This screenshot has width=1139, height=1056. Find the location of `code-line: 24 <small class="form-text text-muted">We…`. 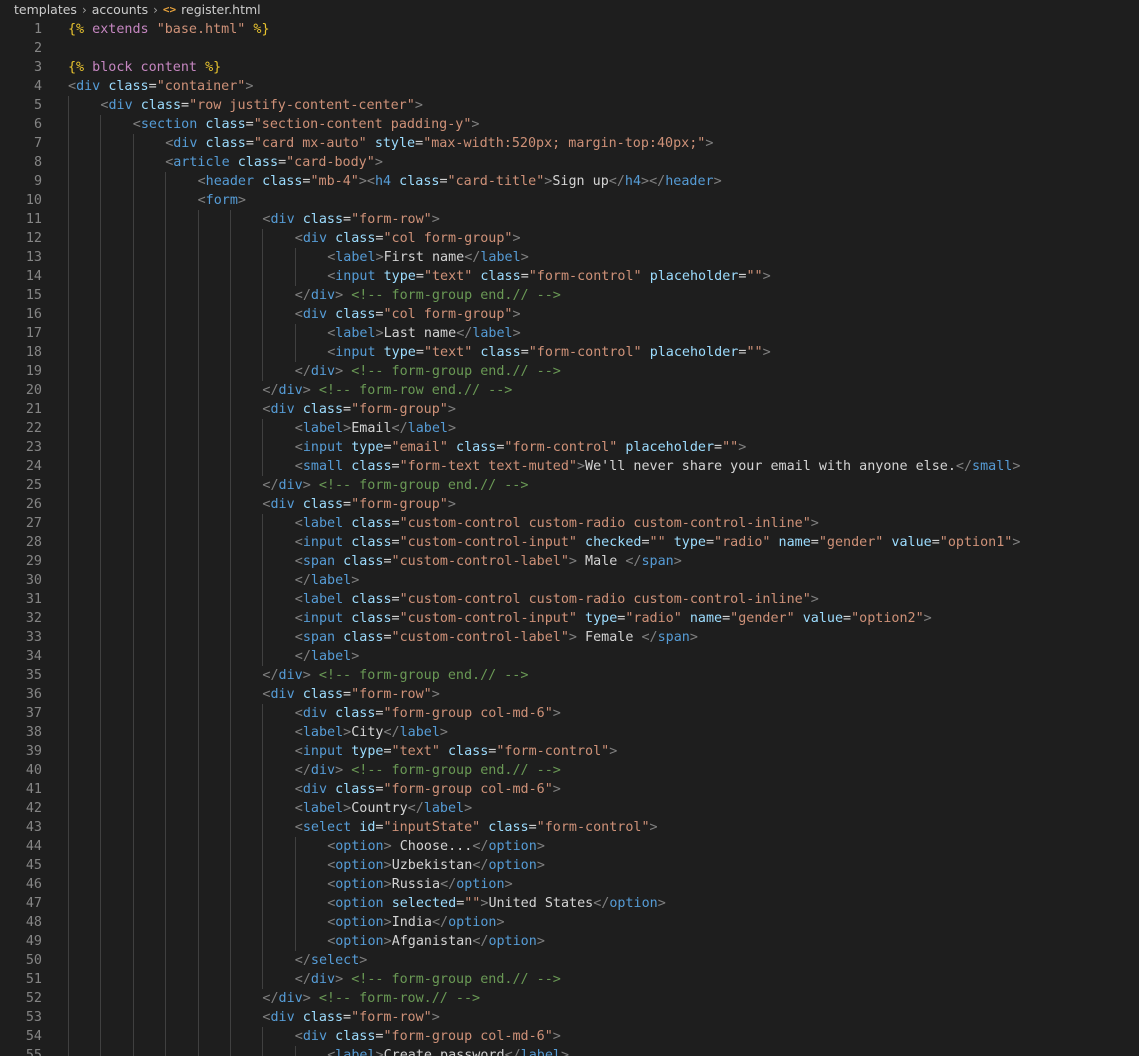

code-line: 24 <small class="form-text text-muted">We… is located at coordinates (569, 466).